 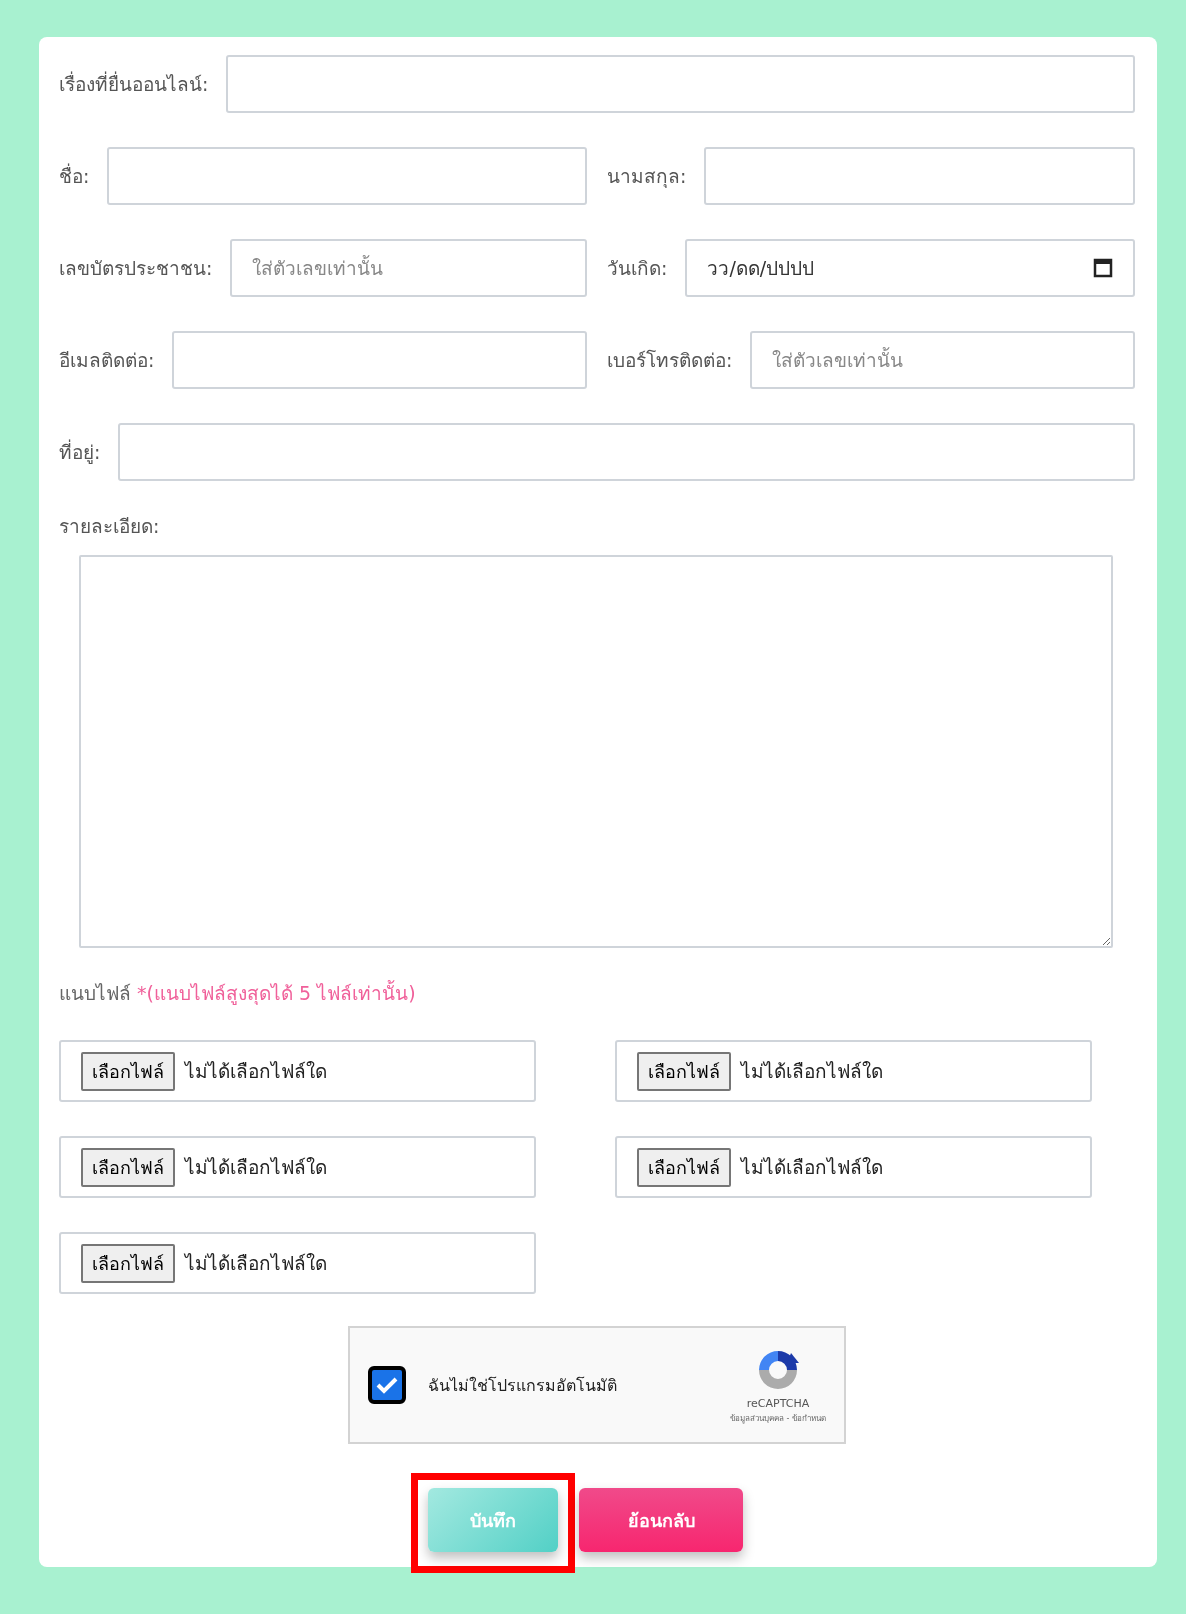 What do you see at coordinates (74, 175) in the screenshot?
I see `field-label: ชื่อ:` at bounding box center [74, 175].